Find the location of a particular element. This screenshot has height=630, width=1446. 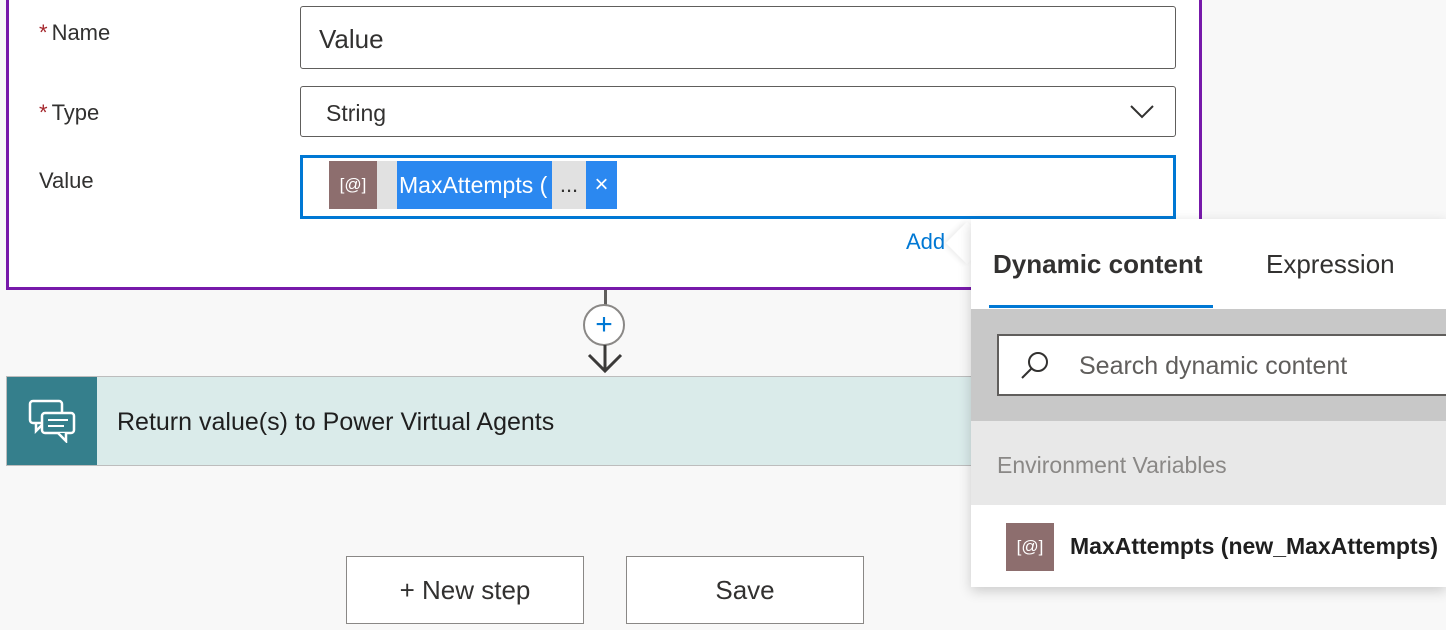

search-placeholder: Search dynamic content is located at coordinates (1213, 366).